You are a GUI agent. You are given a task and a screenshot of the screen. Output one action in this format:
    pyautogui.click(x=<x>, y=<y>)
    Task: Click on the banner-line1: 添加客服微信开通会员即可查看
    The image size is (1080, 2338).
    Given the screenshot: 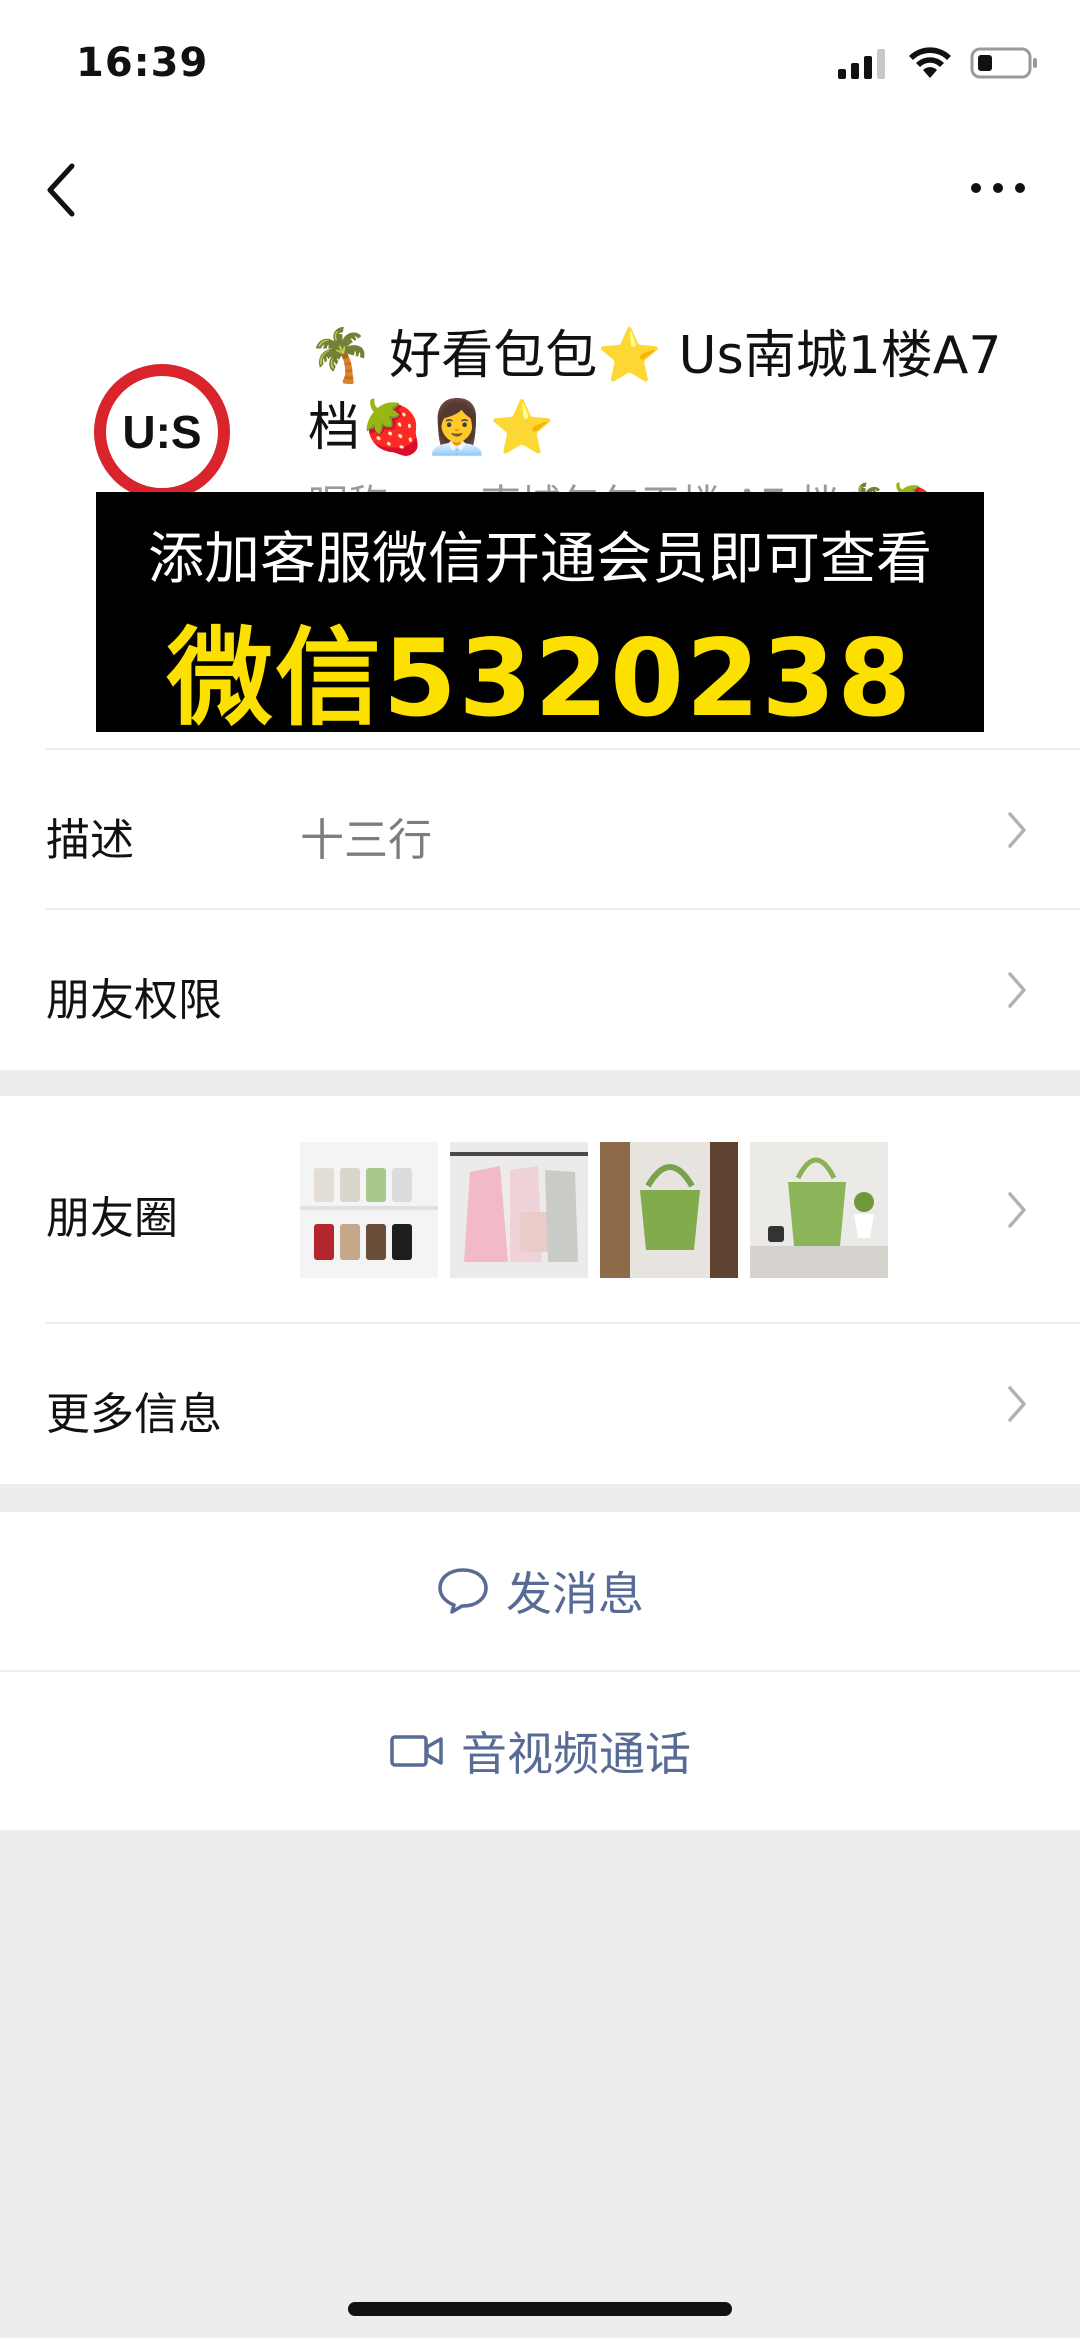 What is the action you would take?
    pyautogui.click(x=540, y=559)
    